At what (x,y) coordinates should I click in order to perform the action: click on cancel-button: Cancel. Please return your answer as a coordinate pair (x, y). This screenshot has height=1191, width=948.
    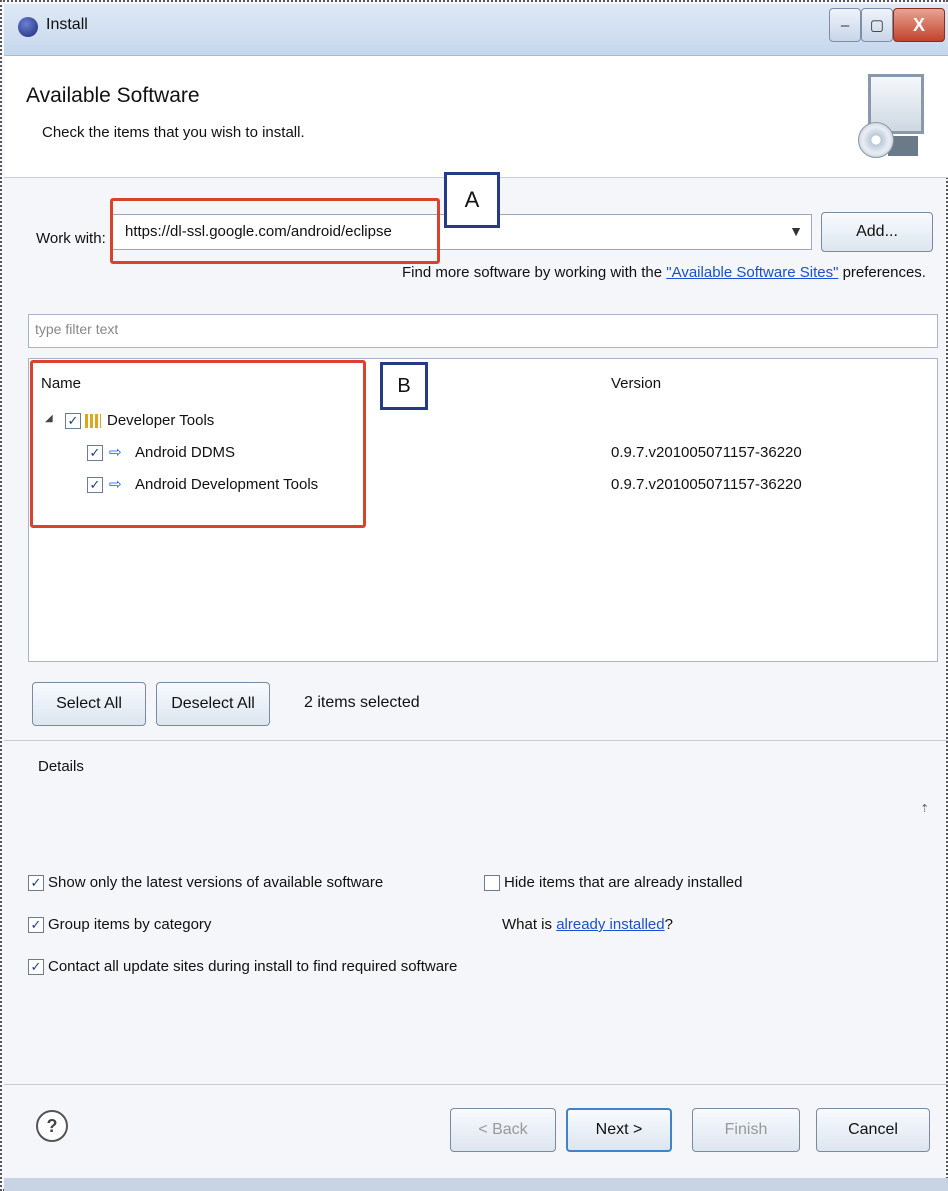
    Looking at the image, I should click on (873, 1130).